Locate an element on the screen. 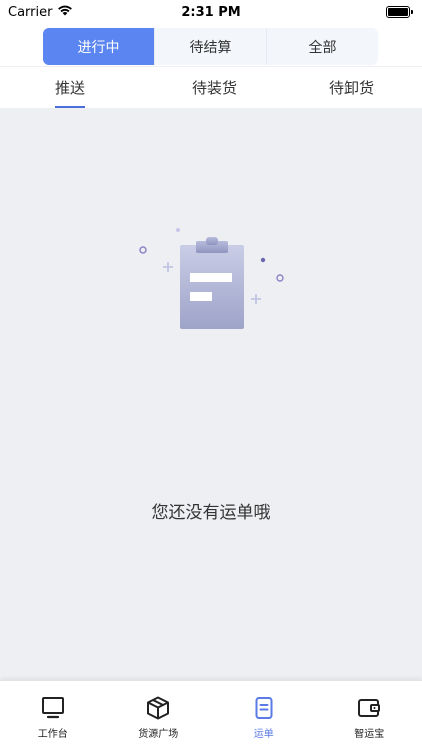  bottom-tab-bar: 工作台 货源广场 运单 智运宝 is located at coordinates (211, 715).